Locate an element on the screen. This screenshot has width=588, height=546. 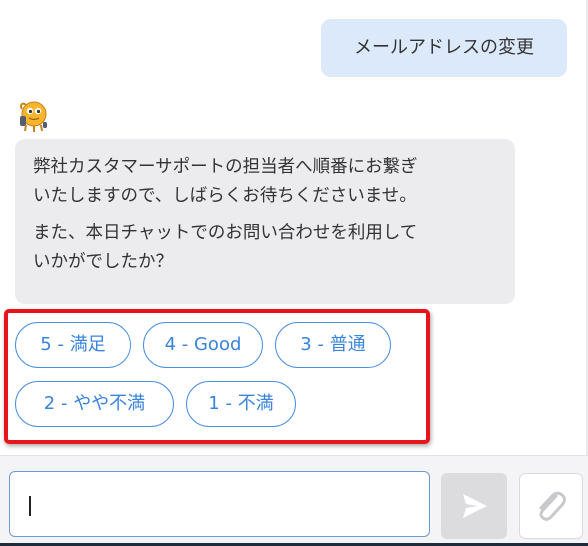
user-message-text: メールアドレスの変更 is located at coordinates (444, 47).